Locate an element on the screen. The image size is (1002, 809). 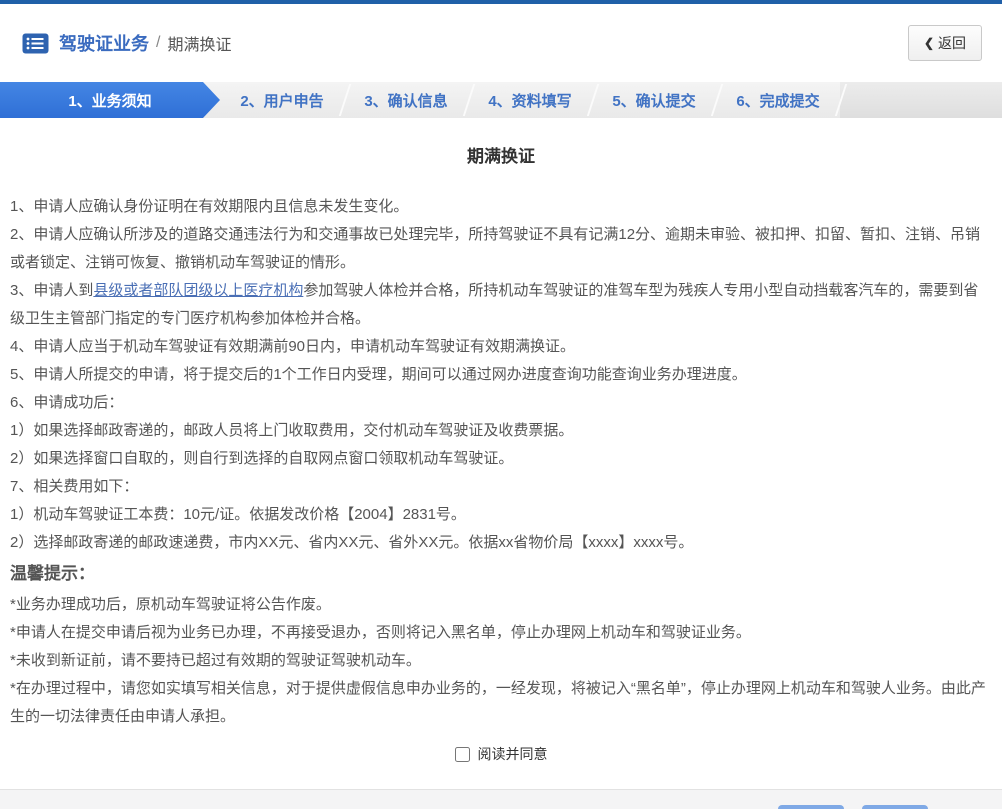
agree-checkbox is located at coordinates (462, 754).